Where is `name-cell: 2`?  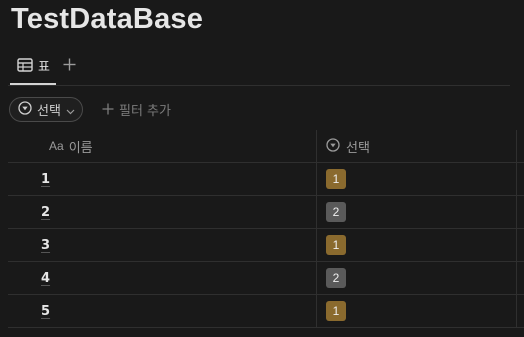
name-cell: 2 is located at coordinates (162, 212).